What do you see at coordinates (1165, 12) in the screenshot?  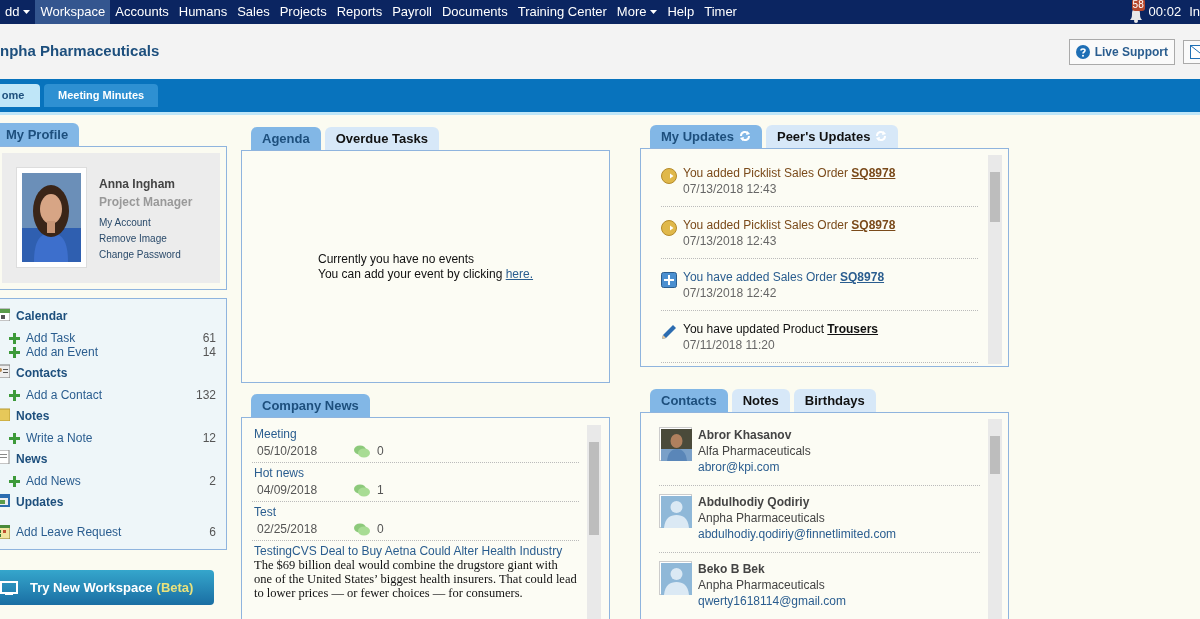 I see `clock-time: 00:02` at bounding box center [1165, 12].